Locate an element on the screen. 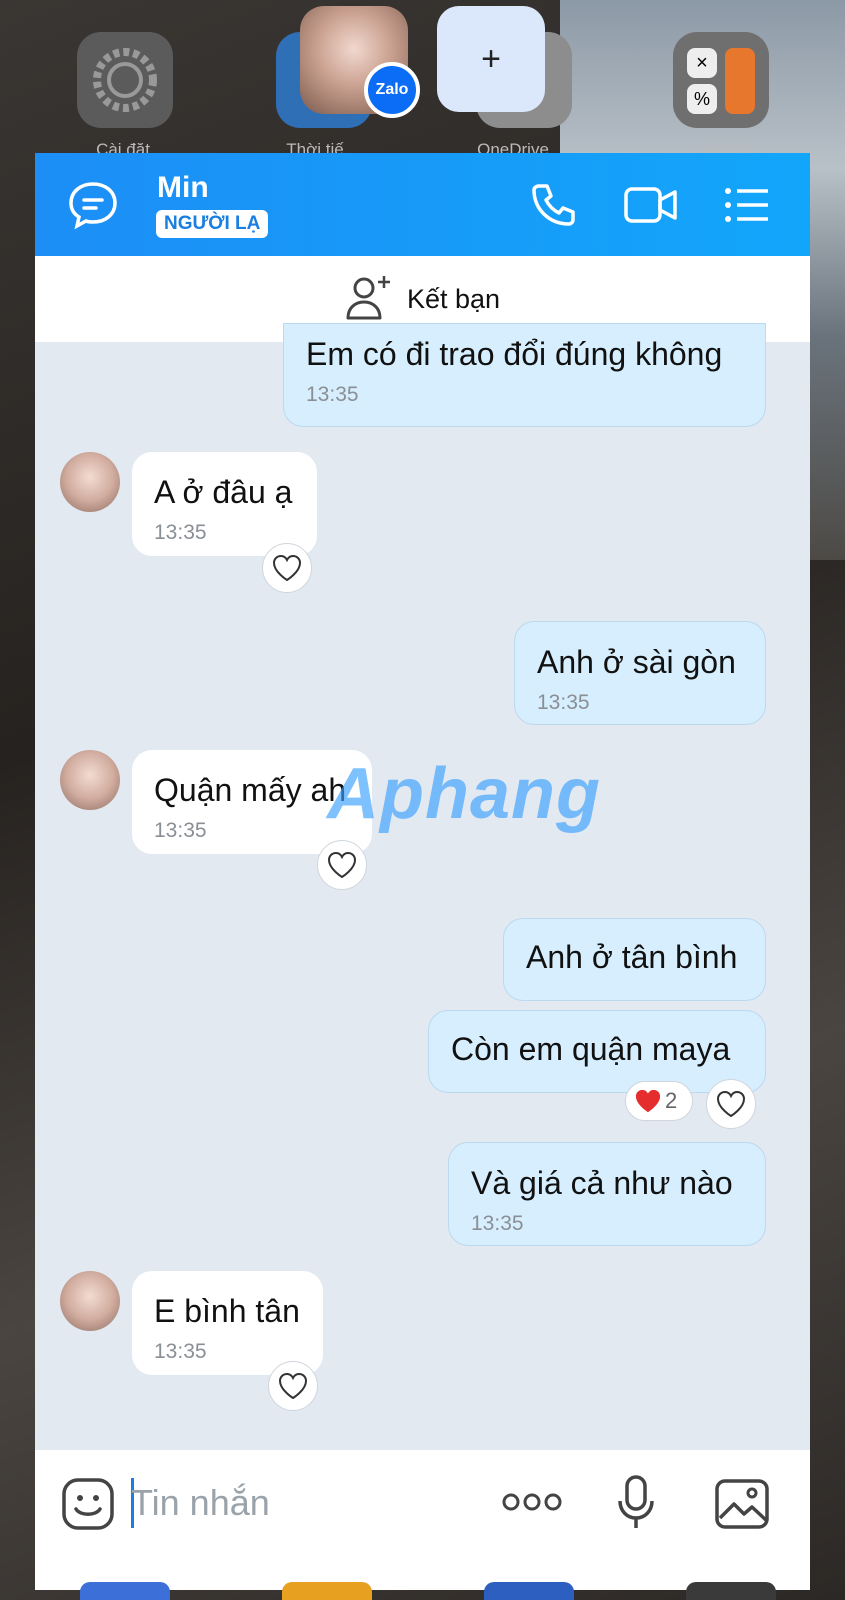 Image resolution: width=845 pixels, height=1600 pixels. reaction-count: 2 is located at coordinates (659, 1101).